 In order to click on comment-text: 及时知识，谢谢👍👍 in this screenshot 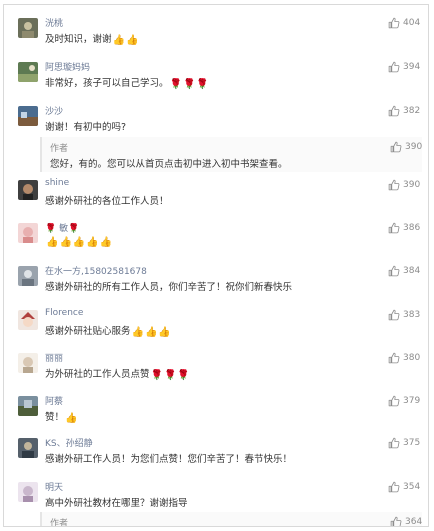, I will do `click(92, 40)`.